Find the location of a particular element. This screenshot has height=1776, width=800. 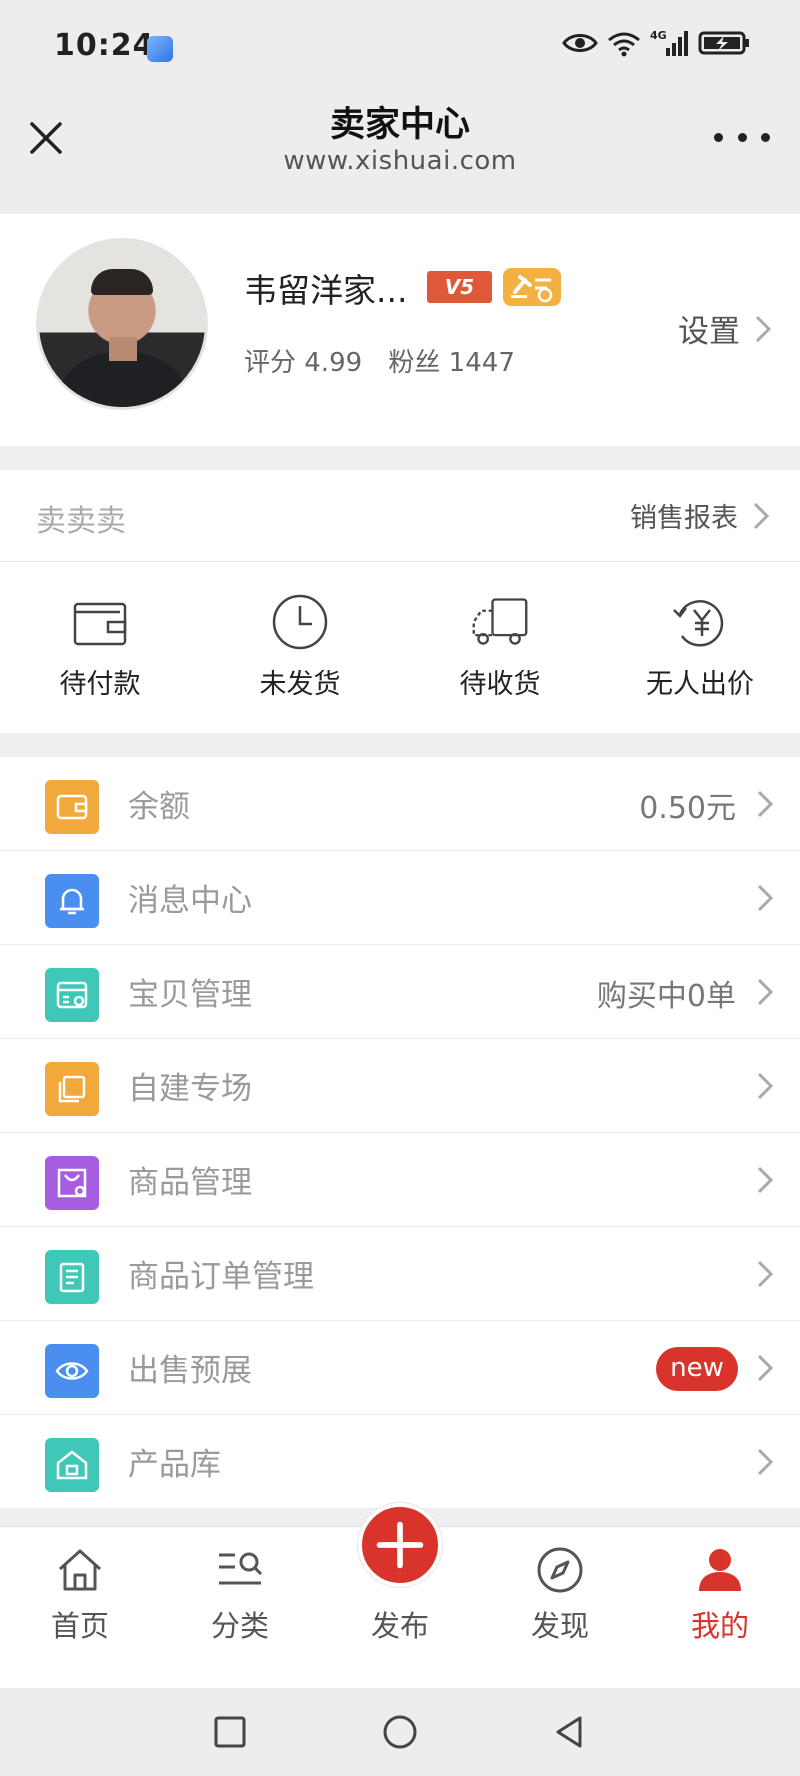

user-icon is located at coordinates (720, 1570).